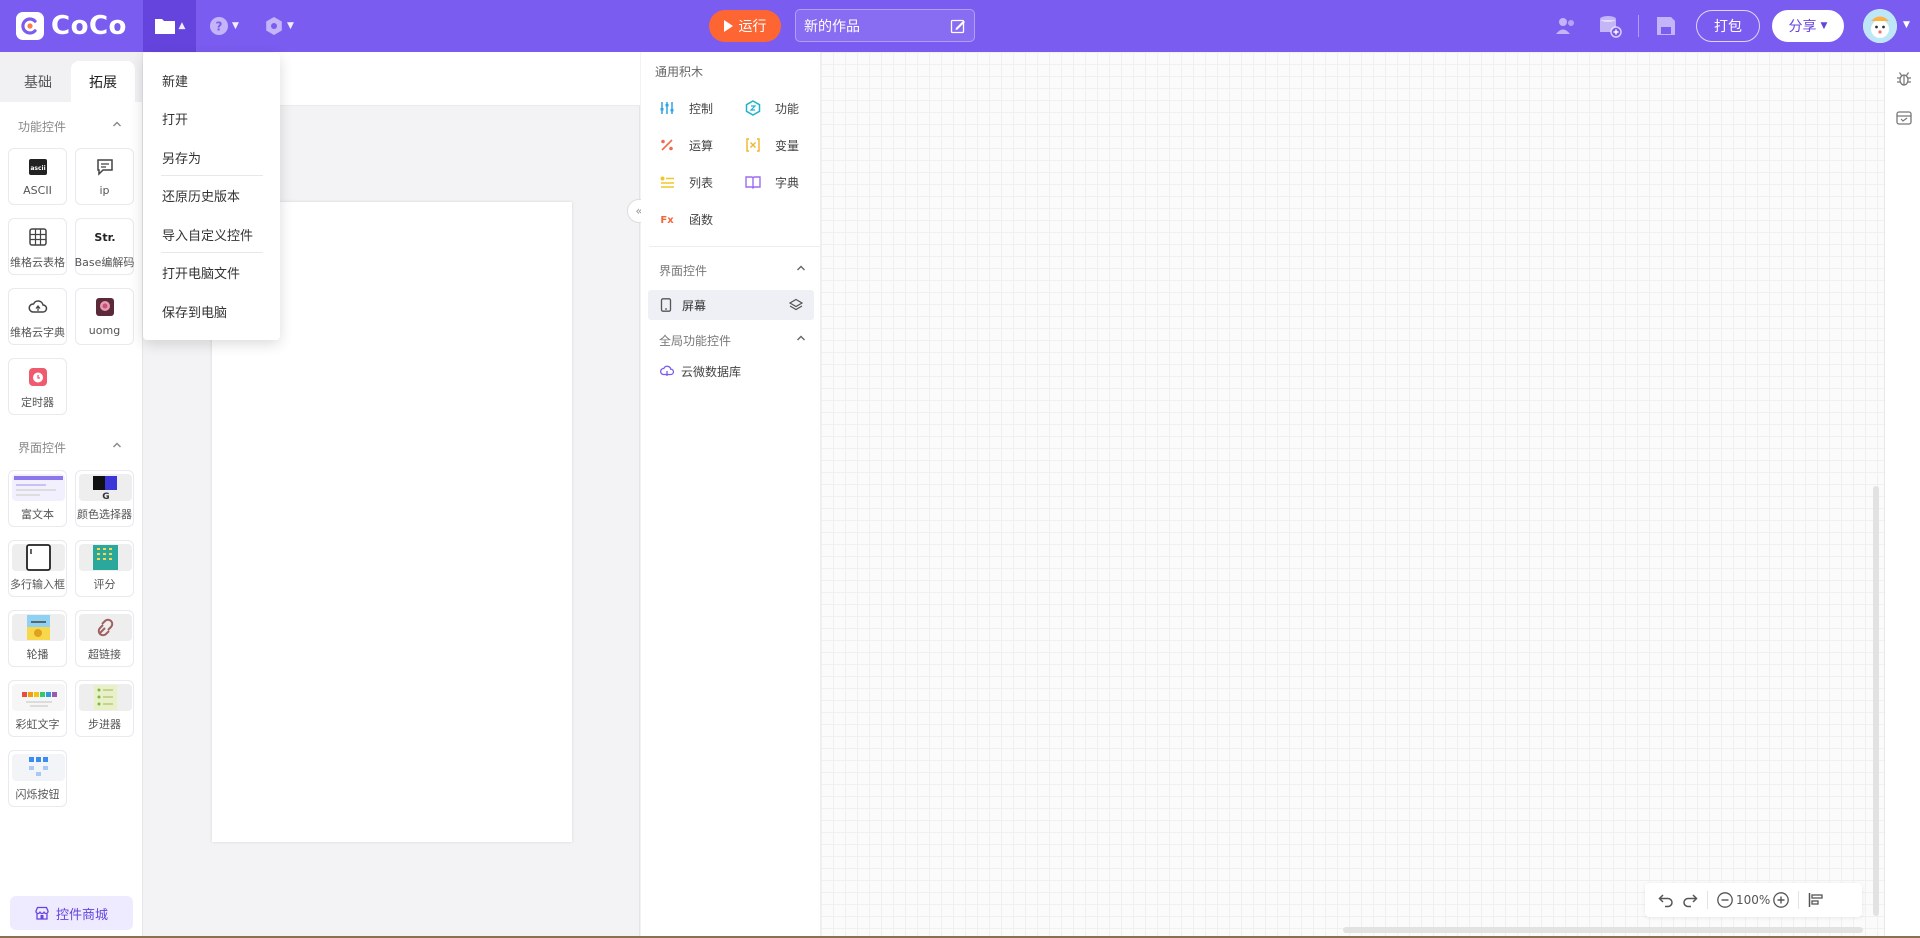 This screenshot has width=1920, height=938. What do you see at coordinates (686, 145) in the screenshot?
I see `category-operator: 运算` at bounding box center [686, 145].